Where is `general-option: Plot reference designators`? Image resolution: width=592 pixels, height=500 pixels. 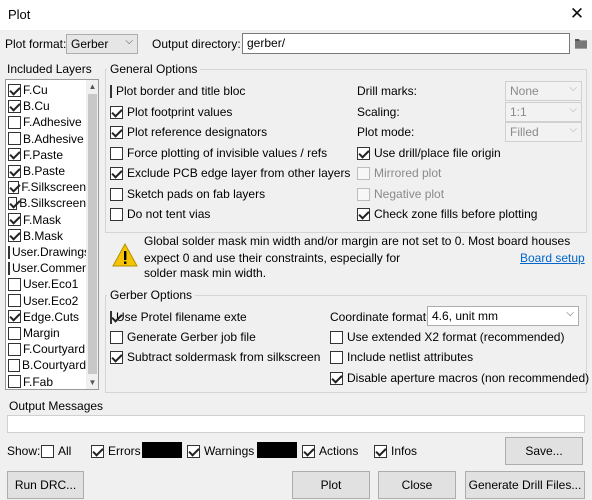
general-option: Plot reference designators is located at coordinates (188, 132).